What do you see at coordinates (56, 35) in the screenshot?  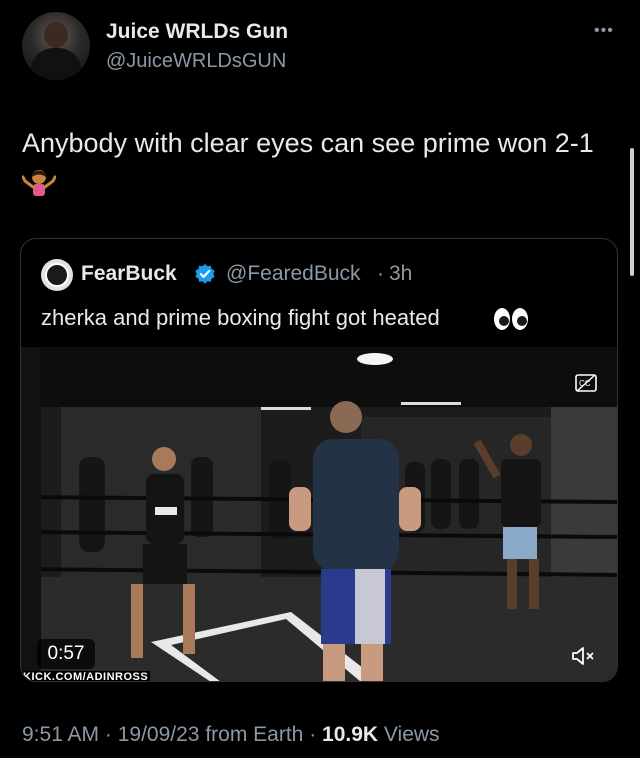 I see `avatar-head` at bounding box center [56, 35].